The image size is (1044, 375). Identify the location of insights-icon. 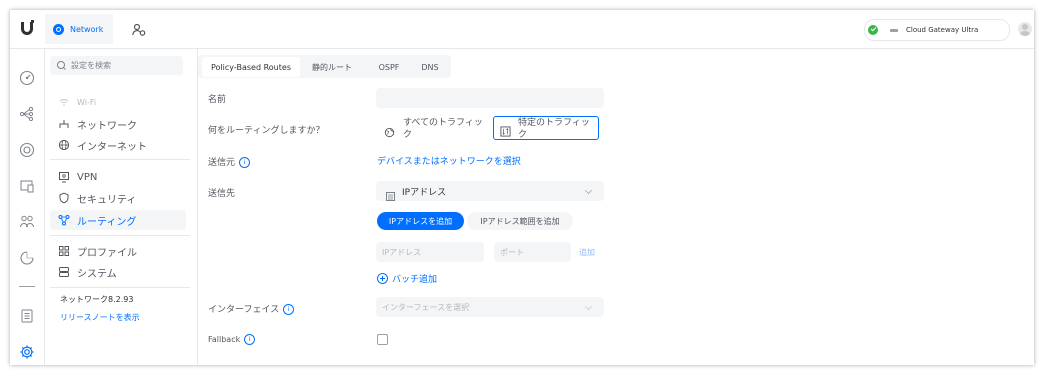
(27, 258).